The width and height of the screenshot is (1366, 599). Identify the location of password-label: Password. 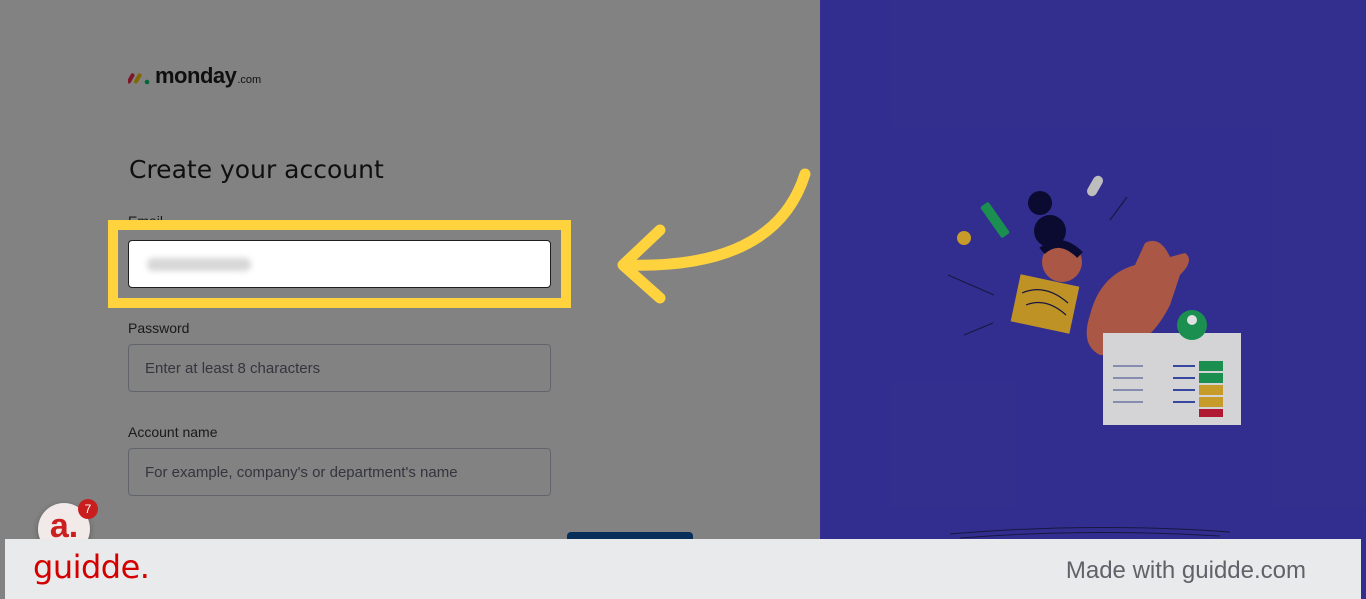
(159, 328).